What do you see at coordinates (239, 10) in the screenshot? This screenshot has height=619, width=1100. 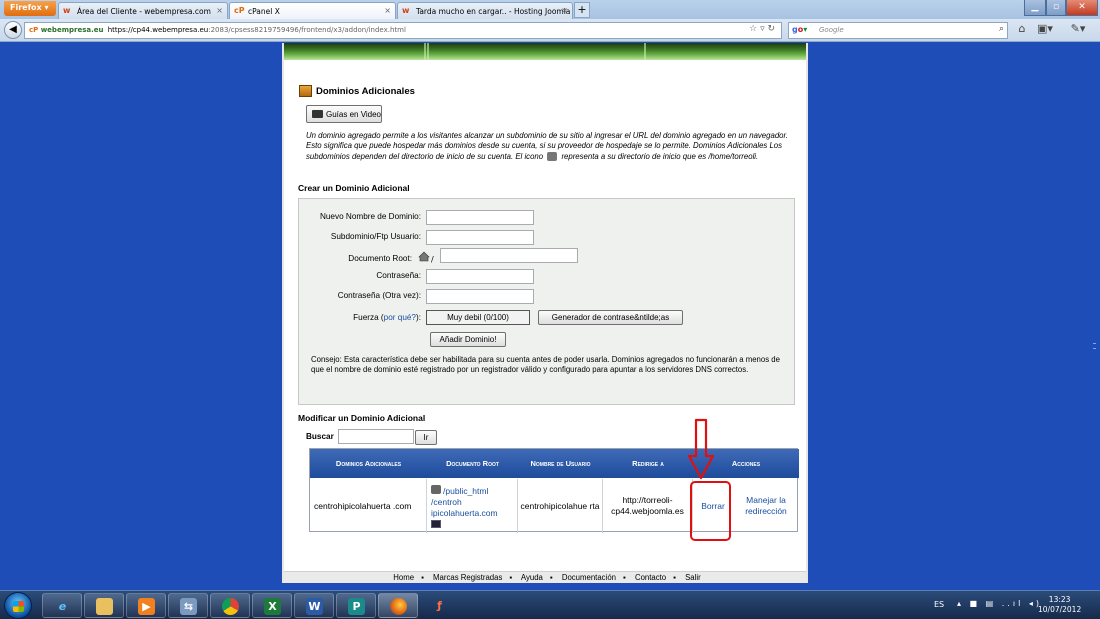 I see `cpanel-favicon: cP` at bounding box center [239, 10].